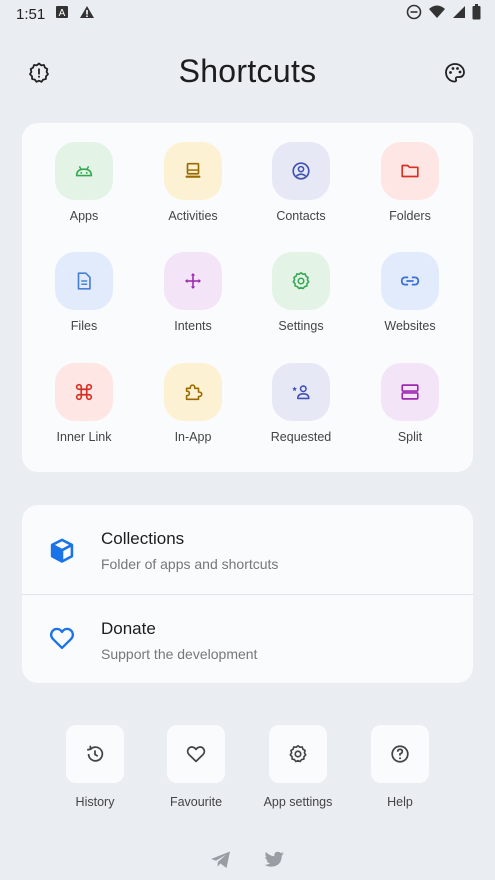 This screenshot has height=880, width=495. I want to click on grid-item-requested: Requested, so click(301, 399).